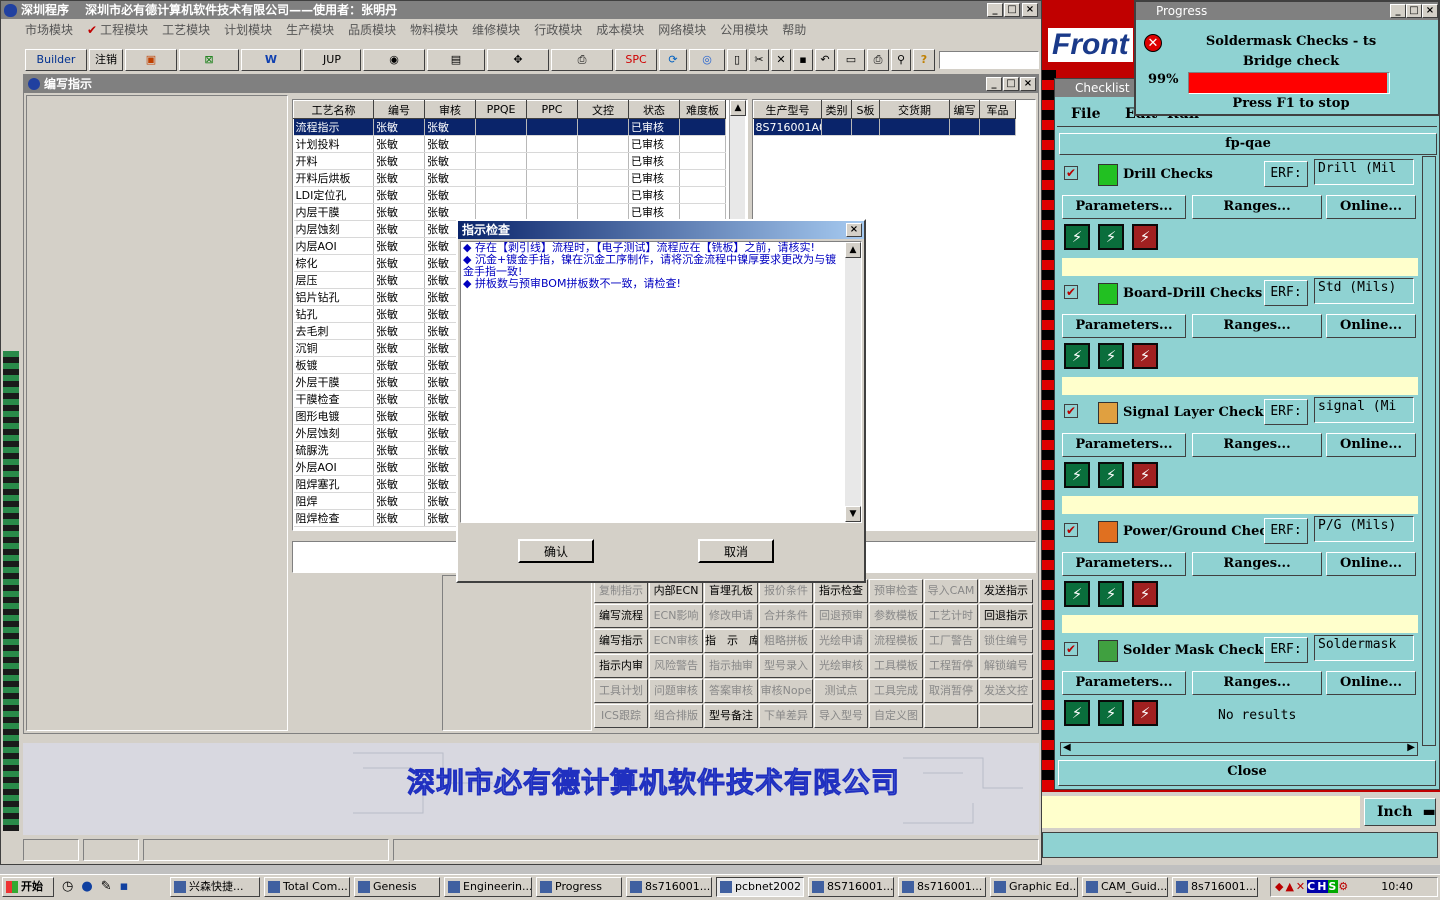 The height and width of the screenshot is (900, 1440). What do you see at coordinates (56, 60) in the screenshot?
I see `builder-button: Builder` at bounding box center [56, 60].